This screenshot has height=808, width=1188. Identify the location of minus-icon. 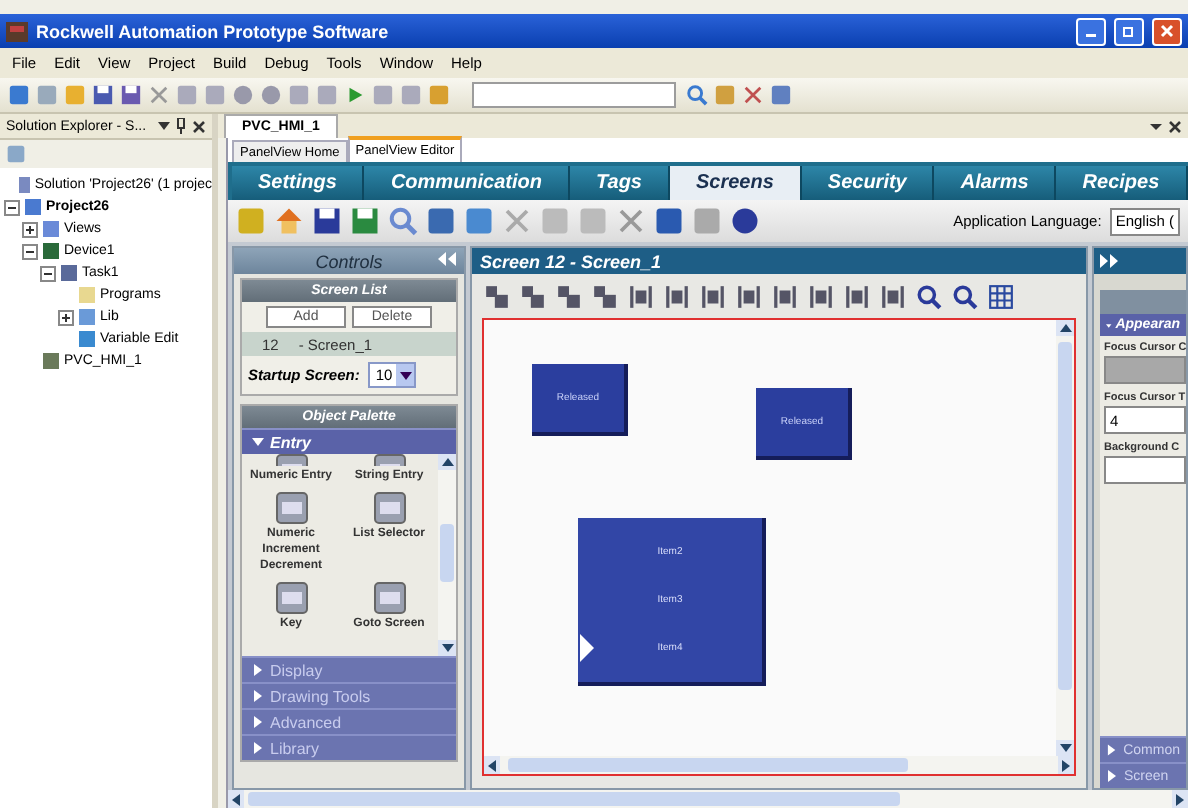
(12, 207).